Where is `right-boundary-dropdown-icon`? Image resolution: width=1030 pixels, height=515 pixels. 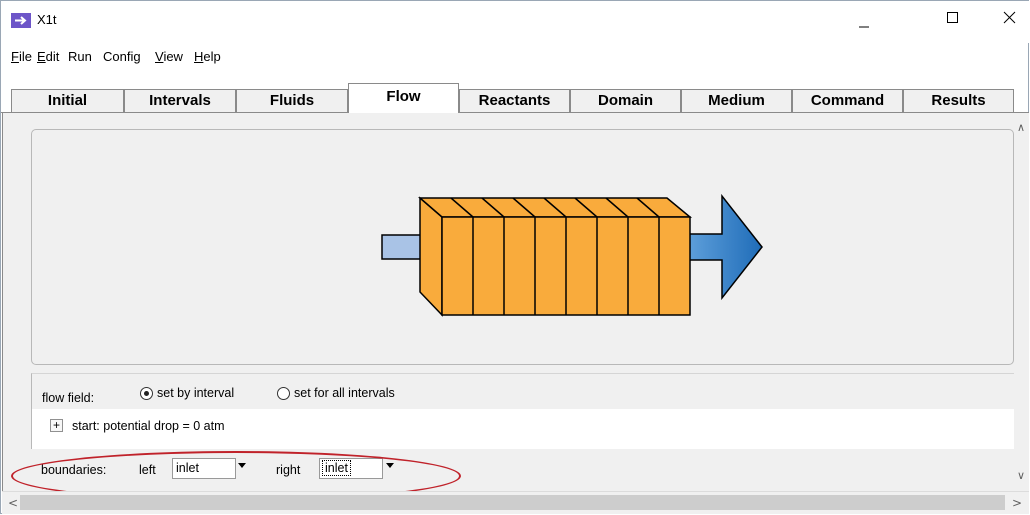 right-boundary-dropdown-icon is located at coordinates (391, 468).